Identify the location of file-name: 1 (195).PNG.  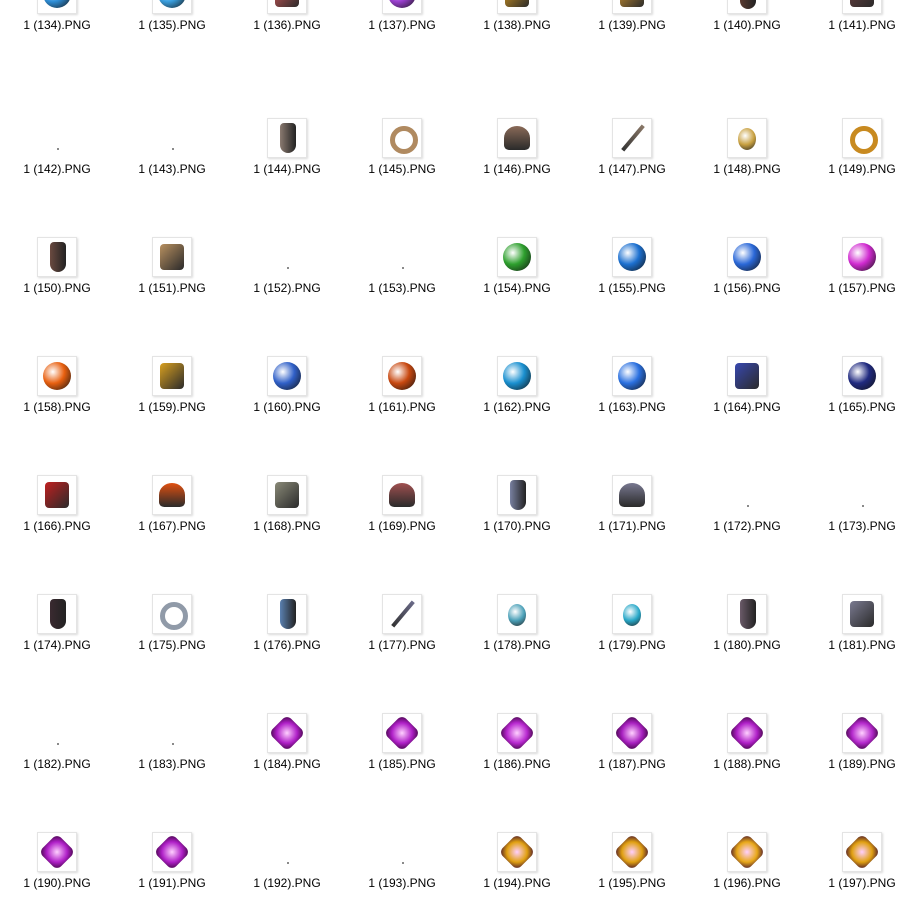
(632, 883).